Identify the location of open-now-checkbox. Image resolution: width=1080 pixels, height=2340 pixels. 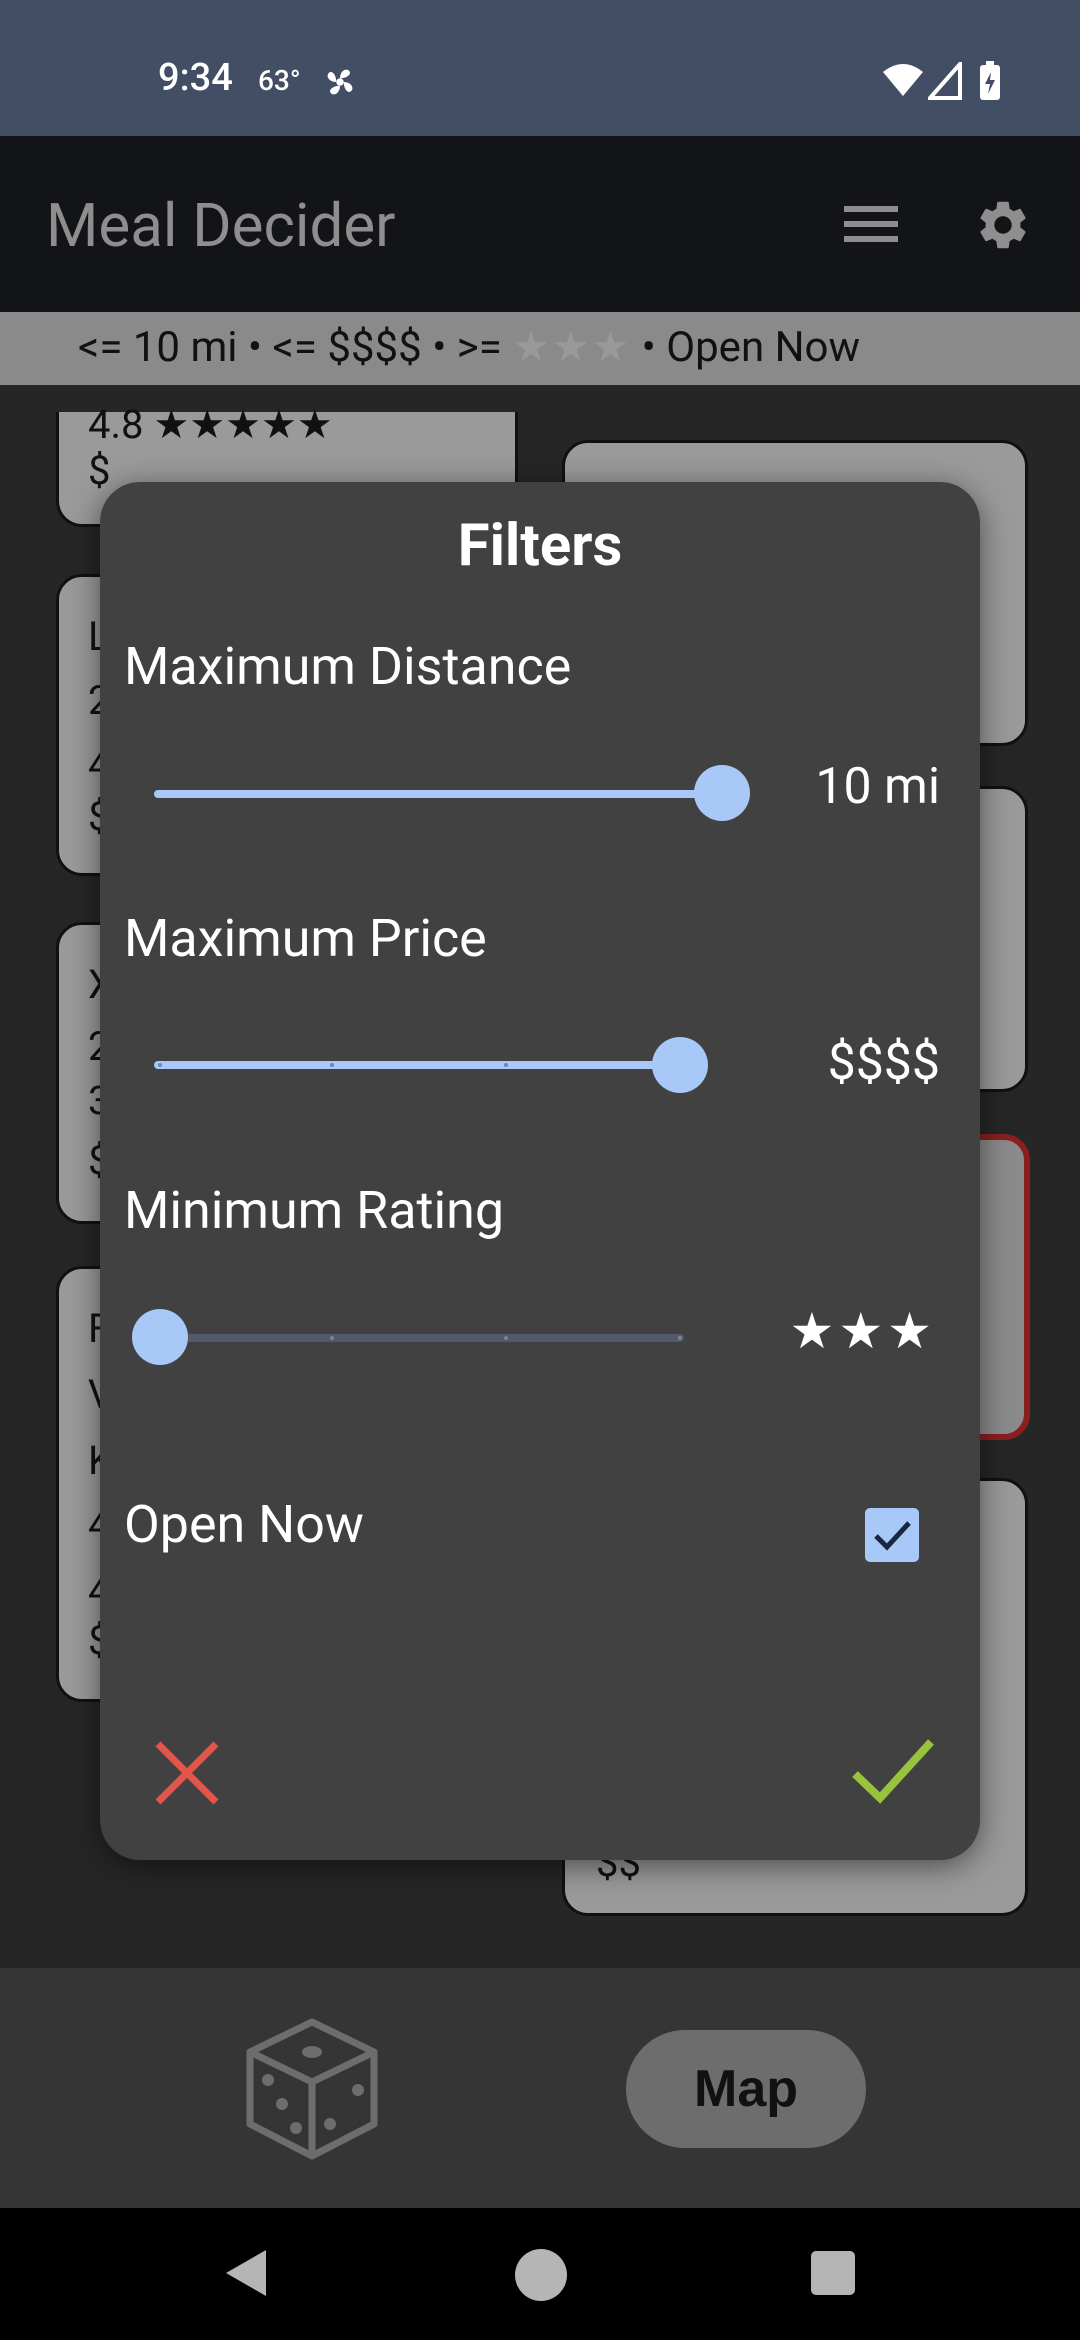
(892, 1535).